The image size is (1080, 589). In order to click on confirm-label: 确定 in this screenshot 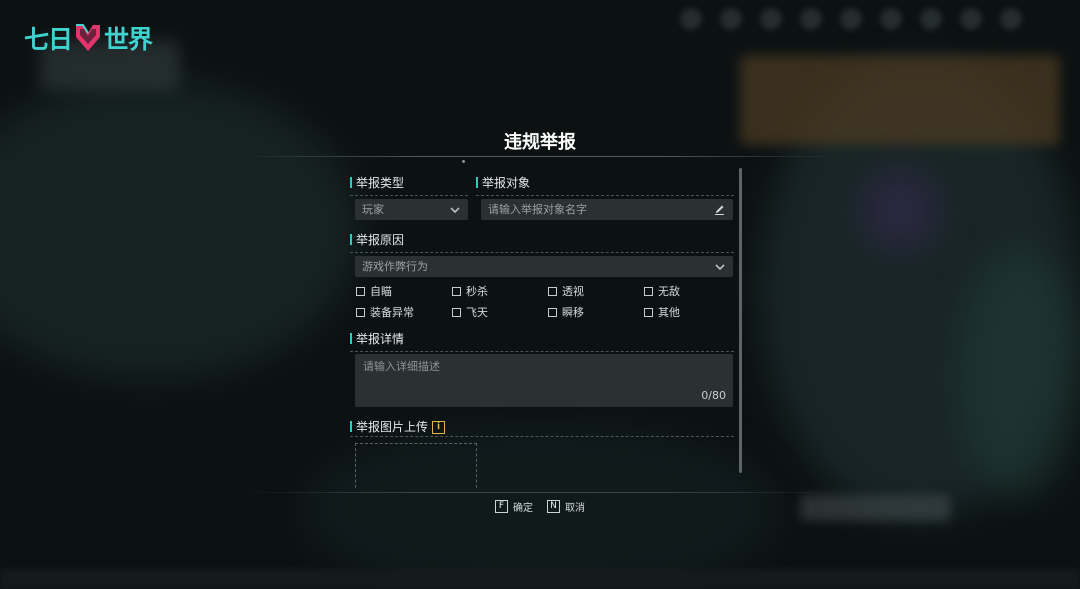, I will do `click(523, 508)`.